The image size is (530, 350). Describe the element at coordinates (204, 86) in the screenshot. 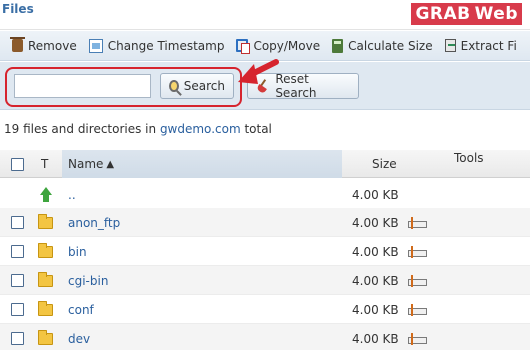

I see `search-button-label: Search` at that location.